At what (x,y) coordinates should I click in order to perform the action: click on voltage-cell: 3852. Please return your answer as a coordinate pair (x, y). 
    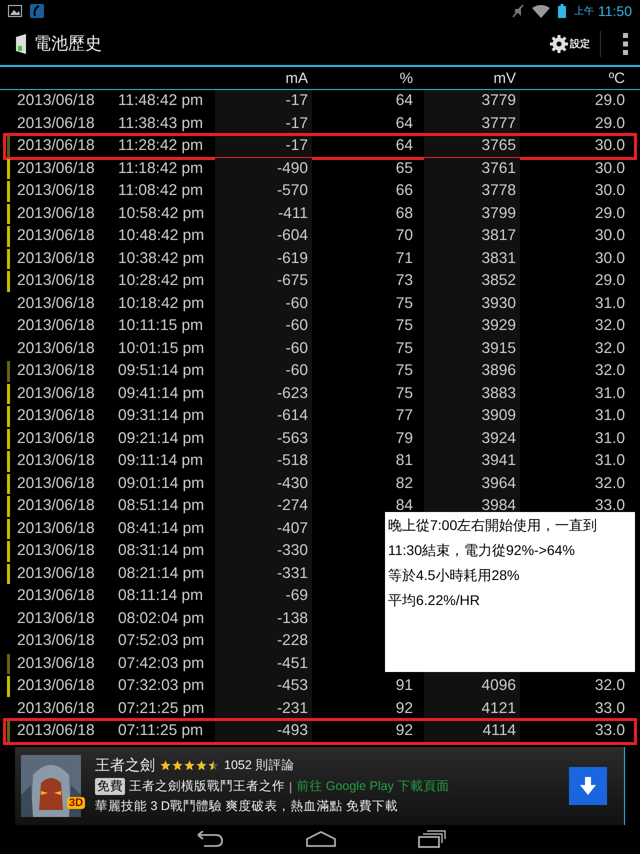
    Looking at the image, I should click on (499, 281).